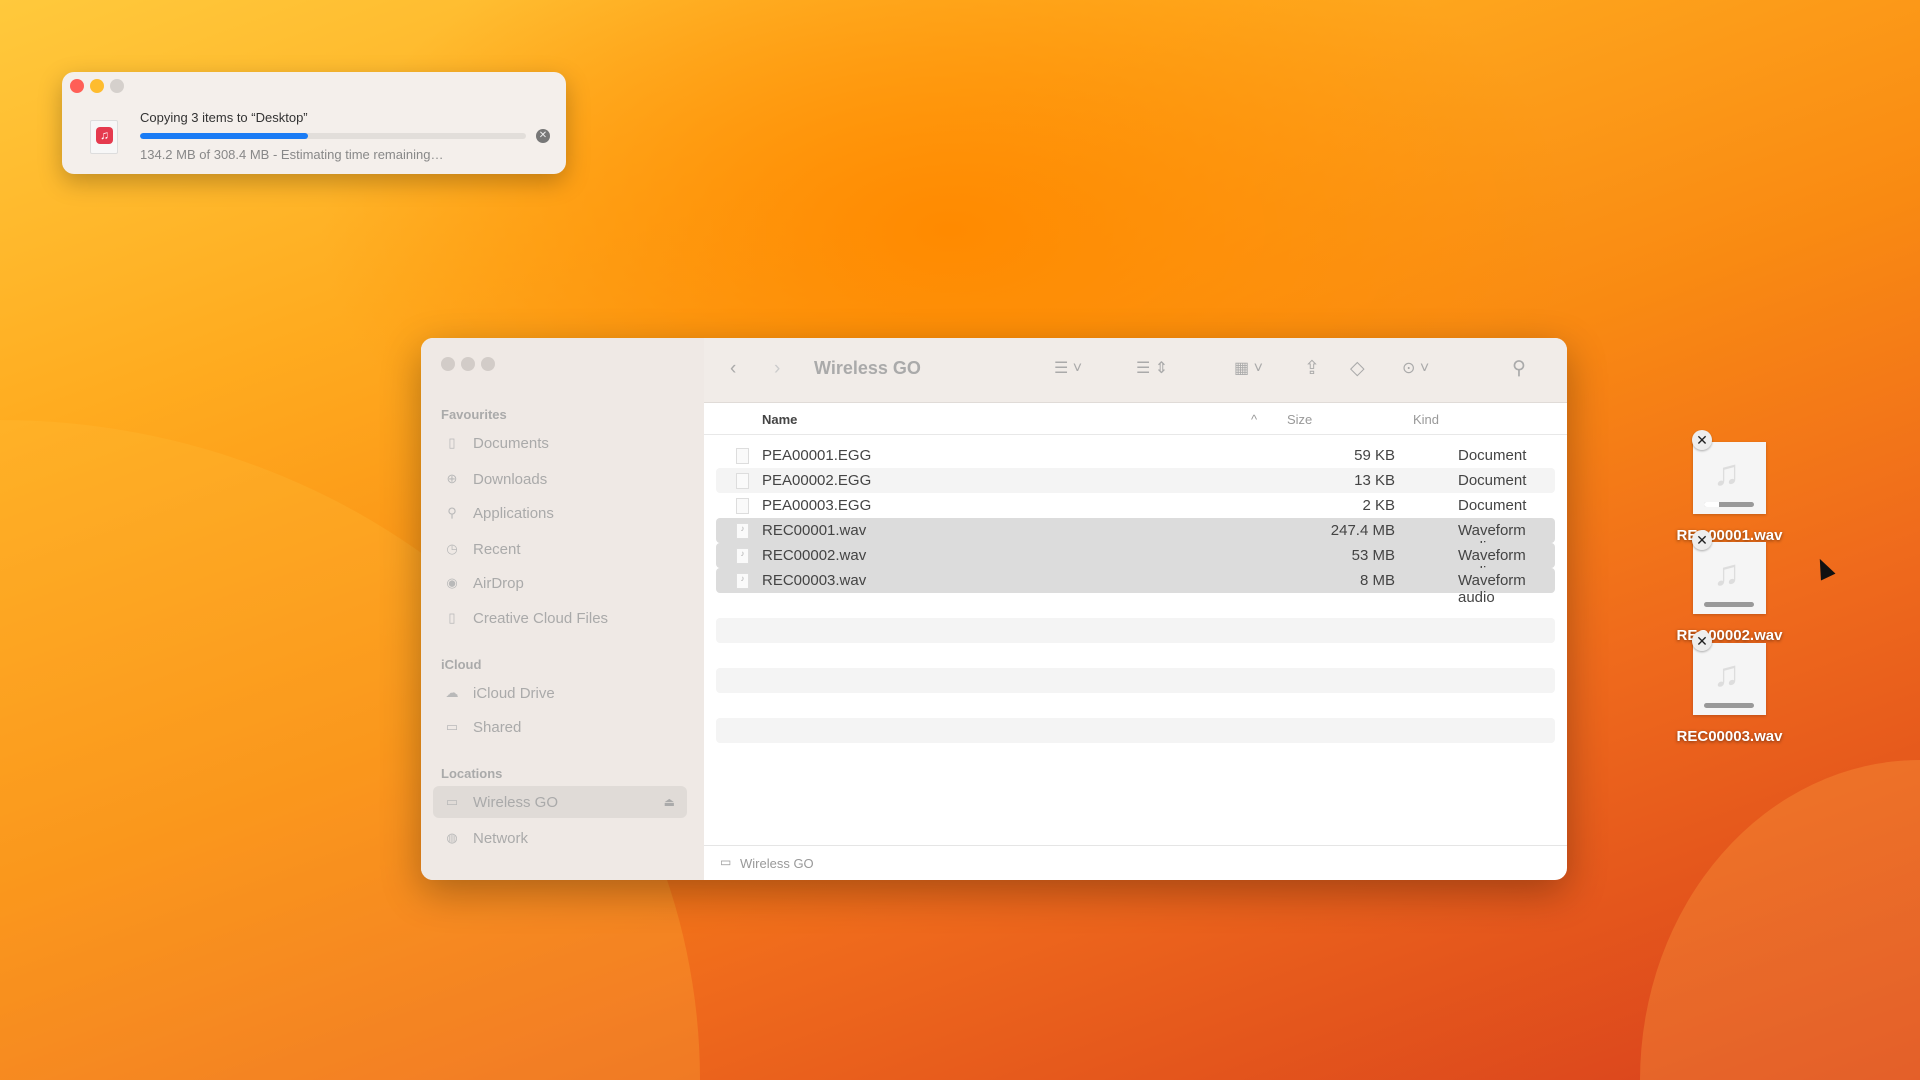 The image size is (1920, 1080). Describe the element at coordinates (1824, 568) in the screenshot. I see `mouse-cursor-icon` at that location.